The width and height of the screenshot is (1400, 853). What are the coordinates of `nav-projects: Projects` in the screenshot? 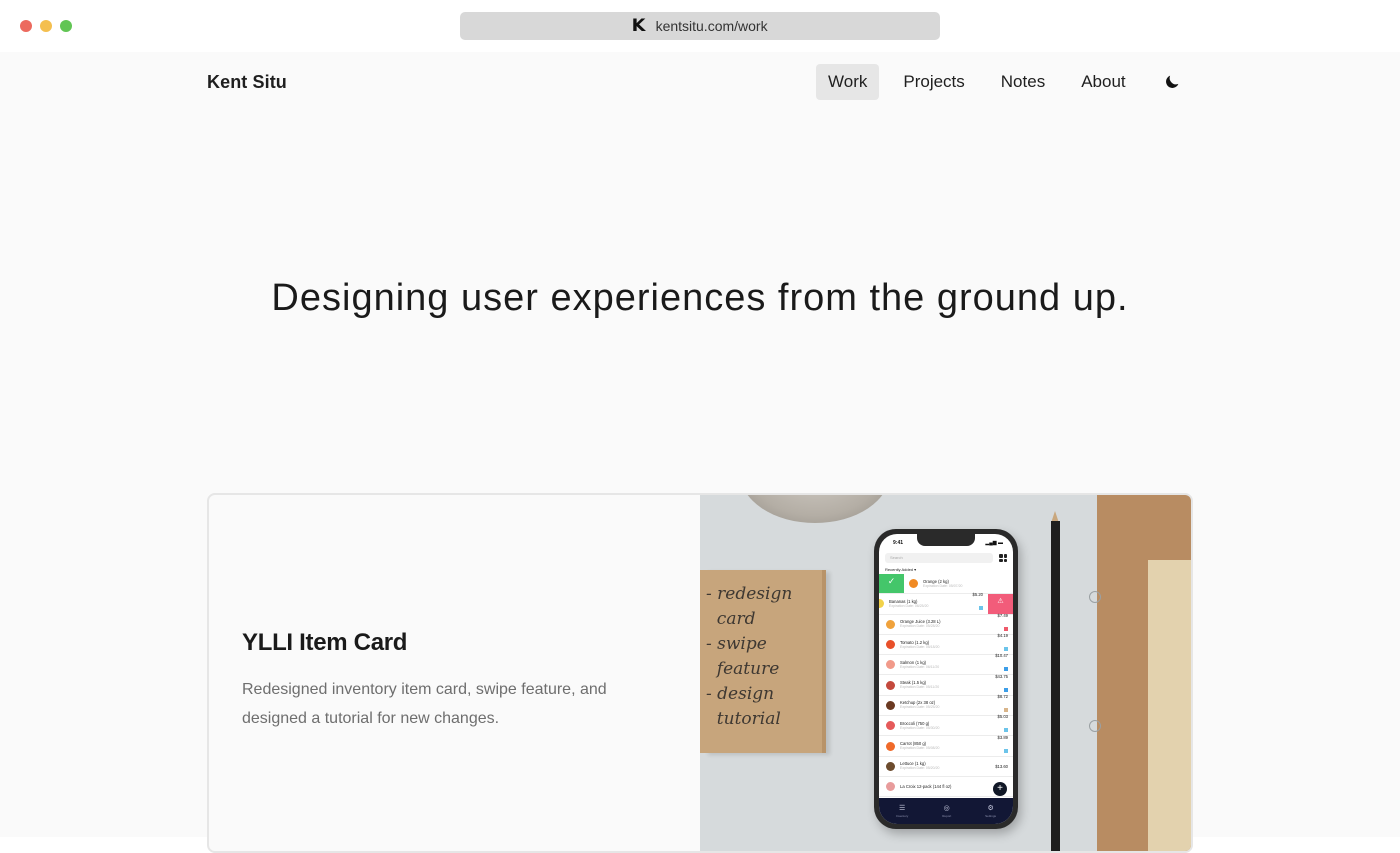 It's located at (933, 82).